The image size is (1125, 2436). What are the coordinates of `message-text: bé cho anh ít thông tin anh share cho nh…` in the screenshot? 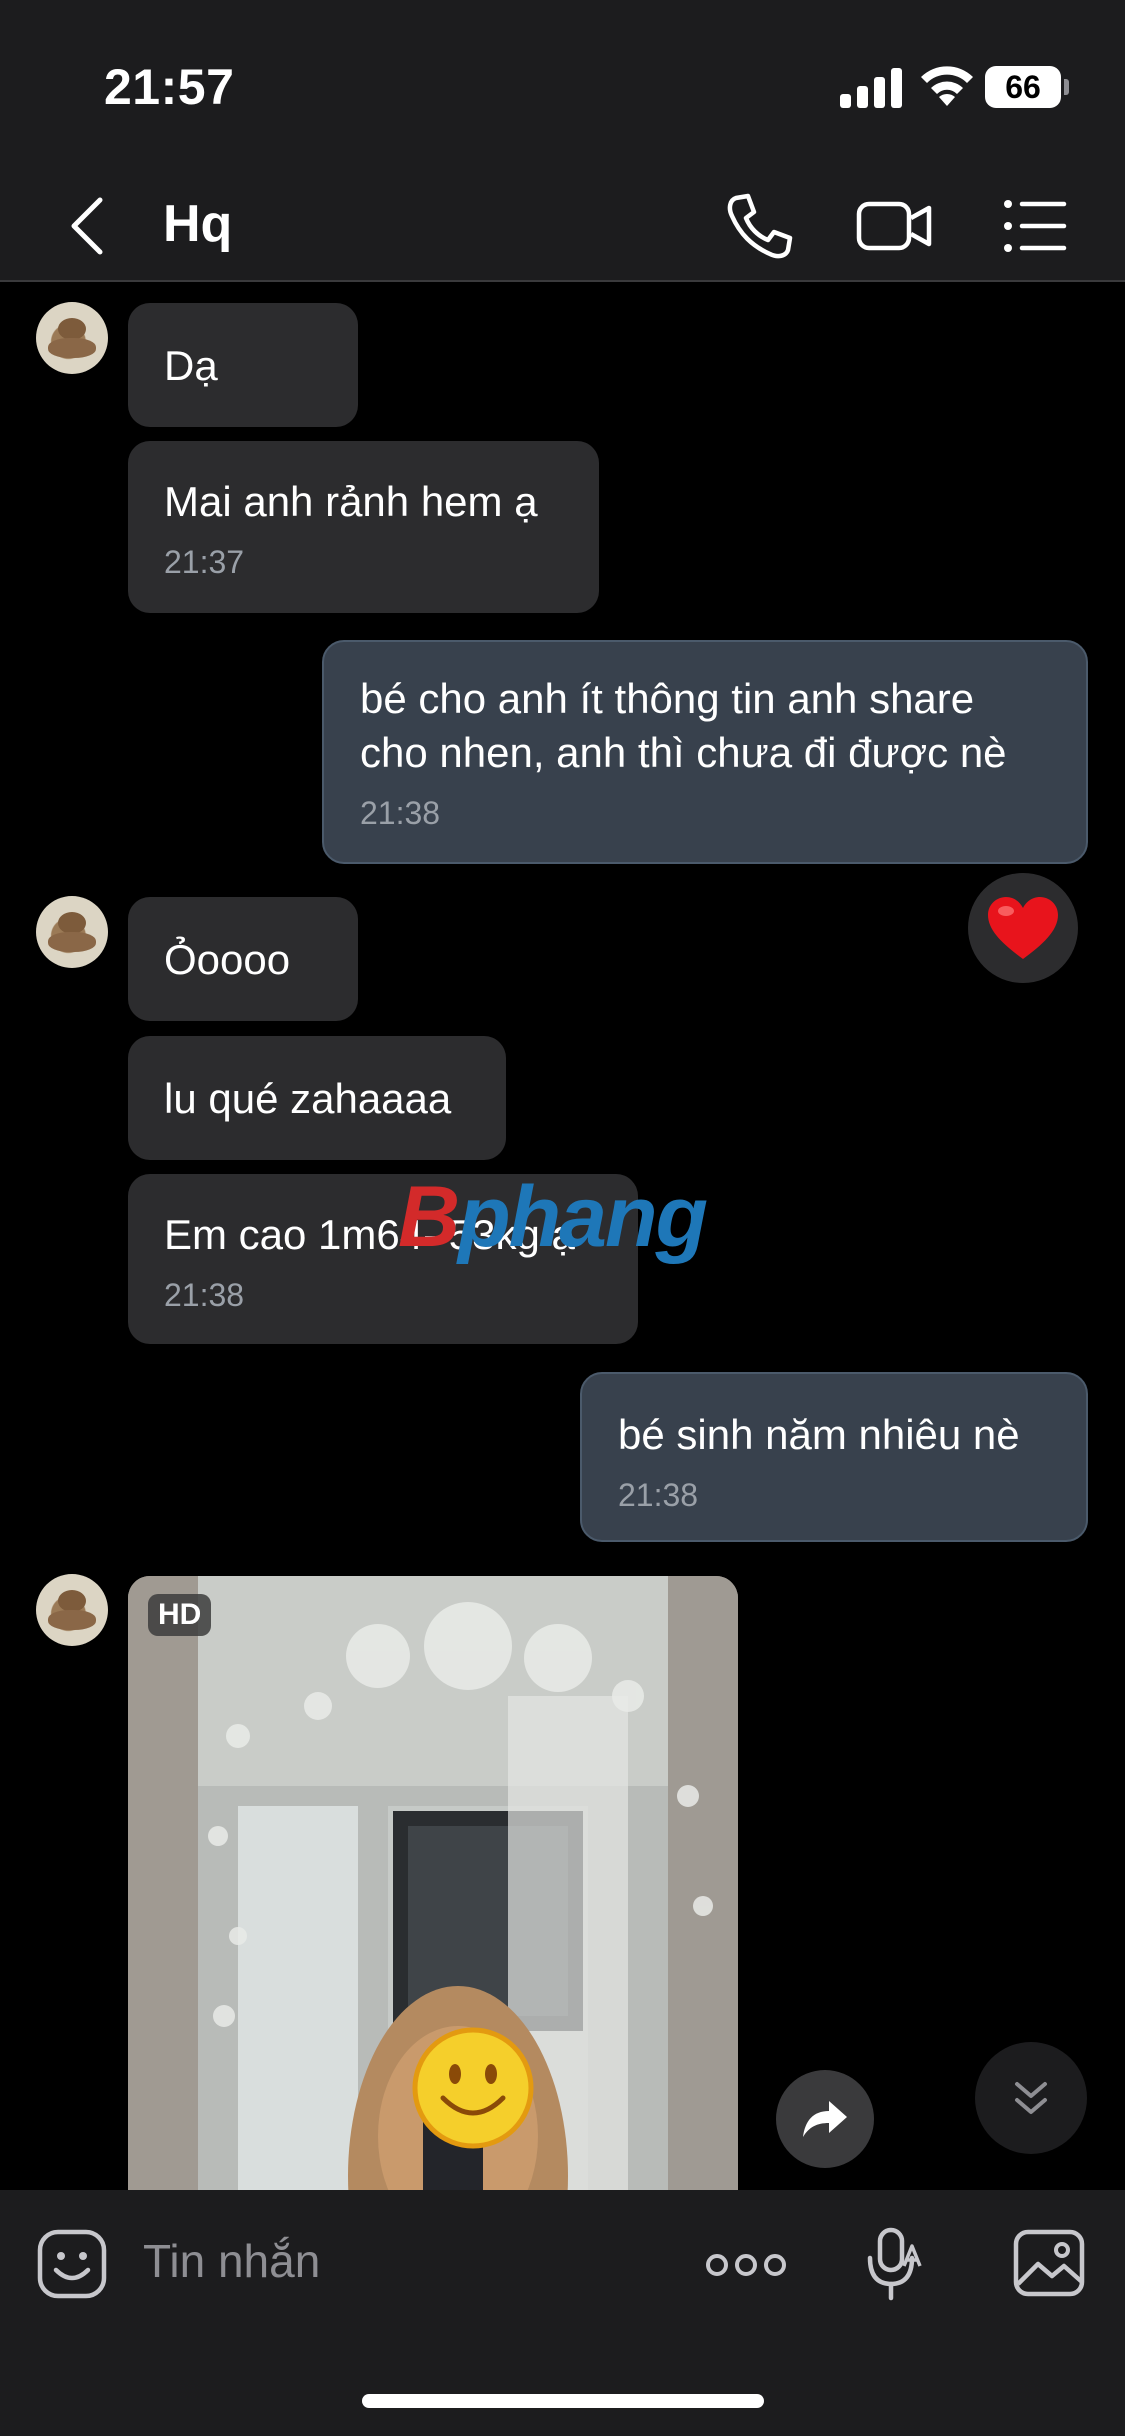 It's located at (683, 725).